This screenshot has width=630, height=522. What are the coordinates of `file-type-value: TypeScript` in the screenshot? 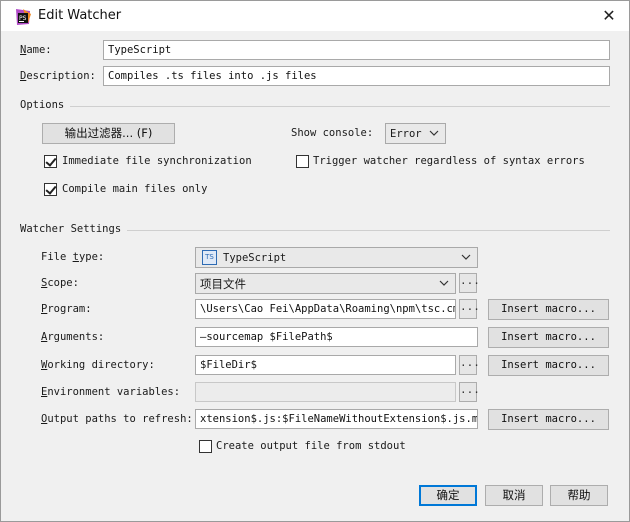 It's located at (255, 258).